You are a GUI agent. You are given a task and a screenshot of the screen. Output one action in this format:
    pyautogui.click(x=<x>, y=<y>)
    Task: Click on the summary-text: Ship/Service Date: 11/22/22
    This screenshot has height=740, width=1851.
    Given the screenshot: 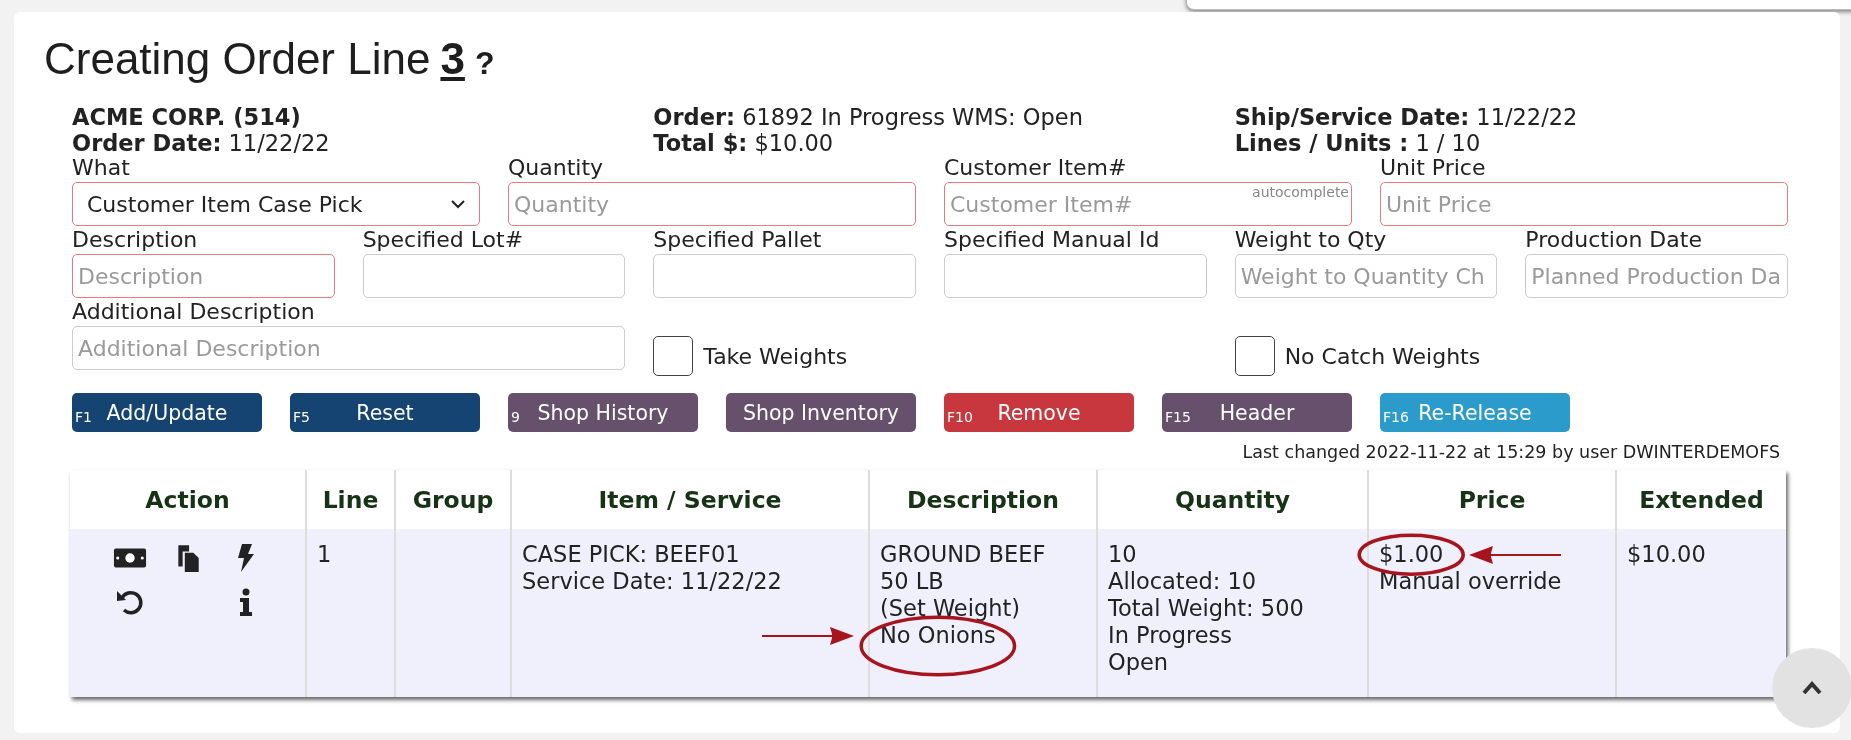 What is the action you would take?
    pyautogui.click(x=1406, y=117)
    